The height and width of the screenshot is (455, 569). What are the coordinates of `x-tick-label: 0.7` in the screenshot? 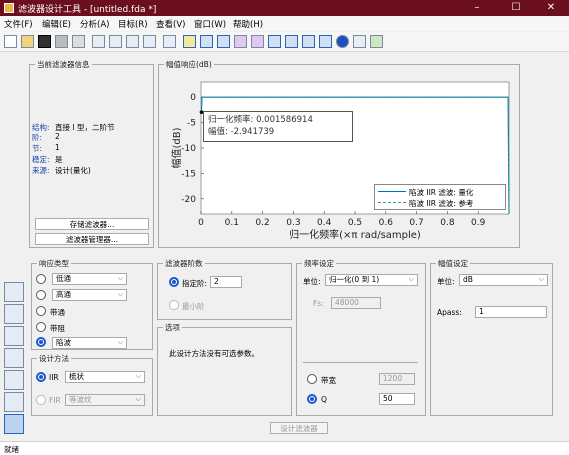 It's located at (416, 223).